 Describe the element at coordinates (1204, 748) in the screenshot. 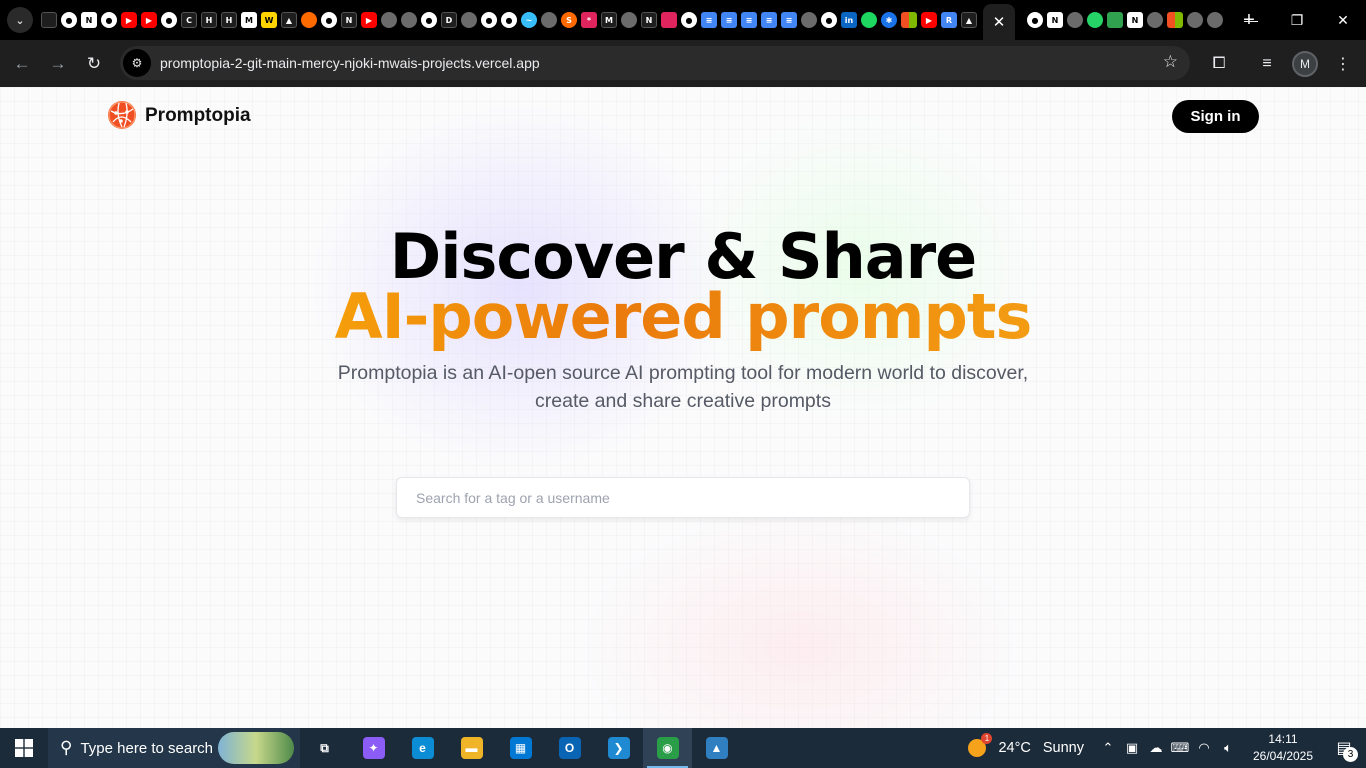

I see `wifi-icon: ◠` at that location.